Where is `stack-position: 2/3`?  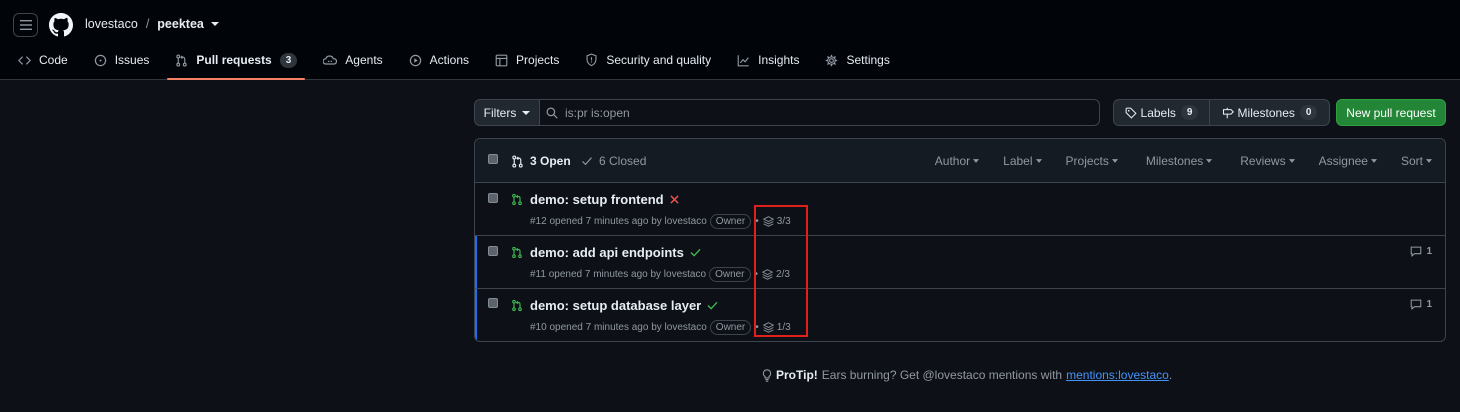
stack-position: 2/3 is located at coordinates (776, 274).